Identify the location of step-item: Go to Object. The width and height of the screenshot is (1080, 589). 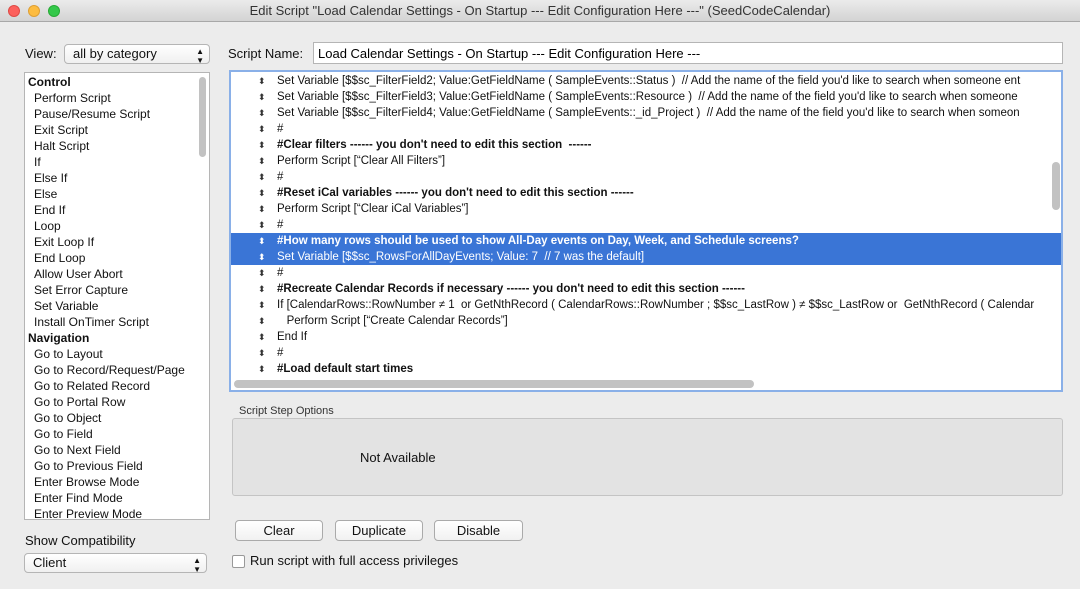
(117, 418).